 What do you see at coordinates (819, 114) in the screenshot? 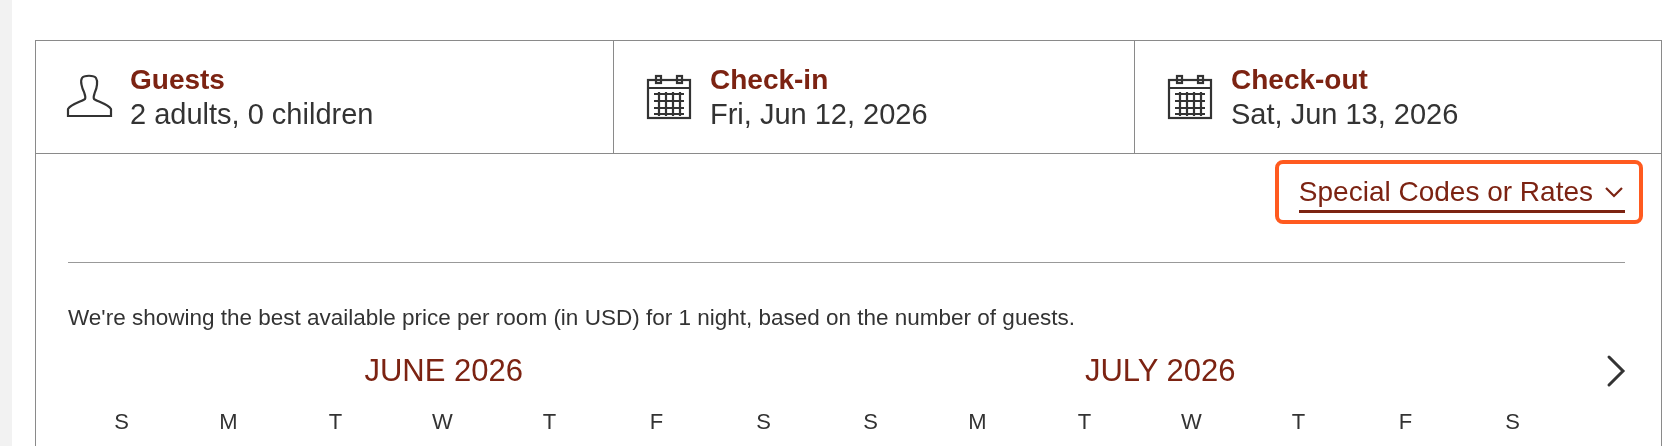
I see `field-value: Fri, Jun 12, 2026` at bounding box center [819, 114].